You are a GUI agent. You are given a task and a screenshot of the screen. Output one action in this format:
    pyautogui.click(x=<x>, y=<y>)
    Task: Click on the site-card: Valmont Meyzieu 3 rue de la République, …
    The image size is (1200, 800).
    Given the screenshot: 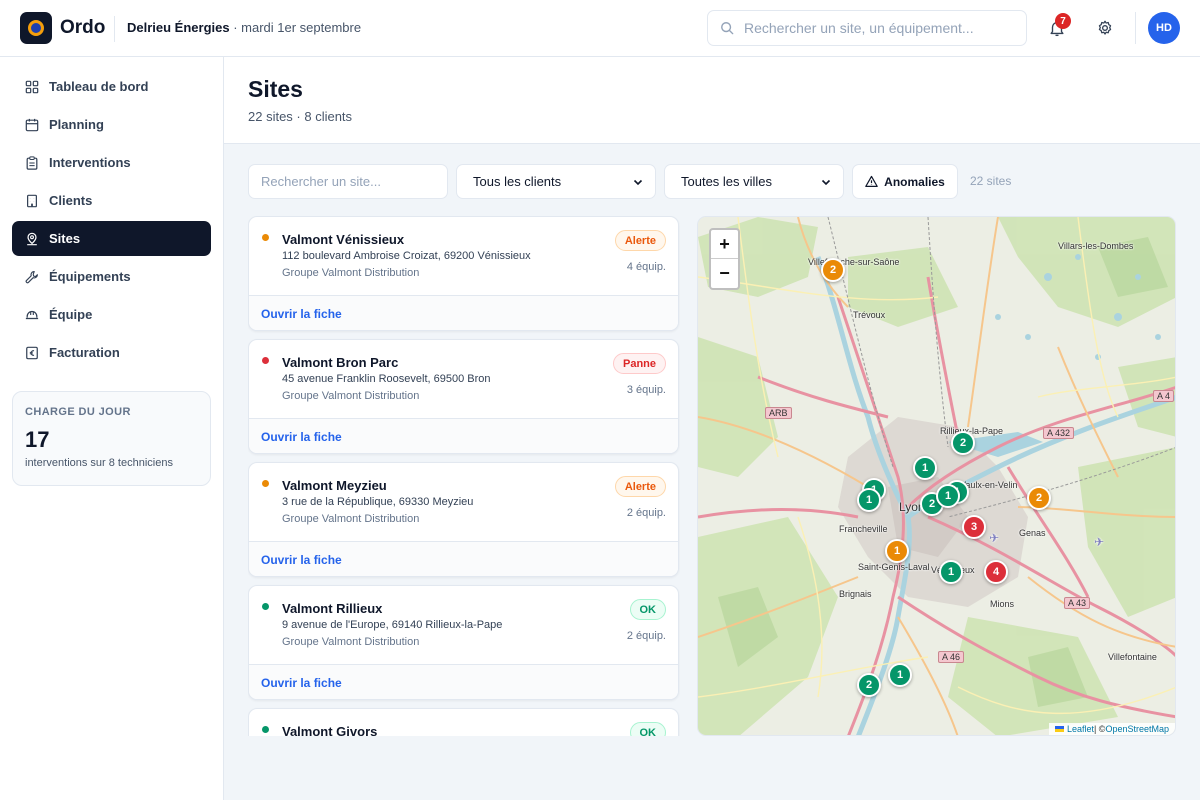 What is the action you would take?
    pyautogui.click(x=463, y=519)
    